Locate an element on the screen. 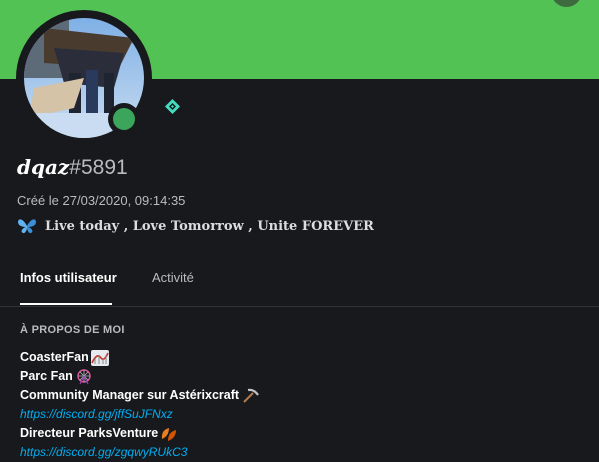  about-line-text: CoasterFan is located at coordinates (54, 357).